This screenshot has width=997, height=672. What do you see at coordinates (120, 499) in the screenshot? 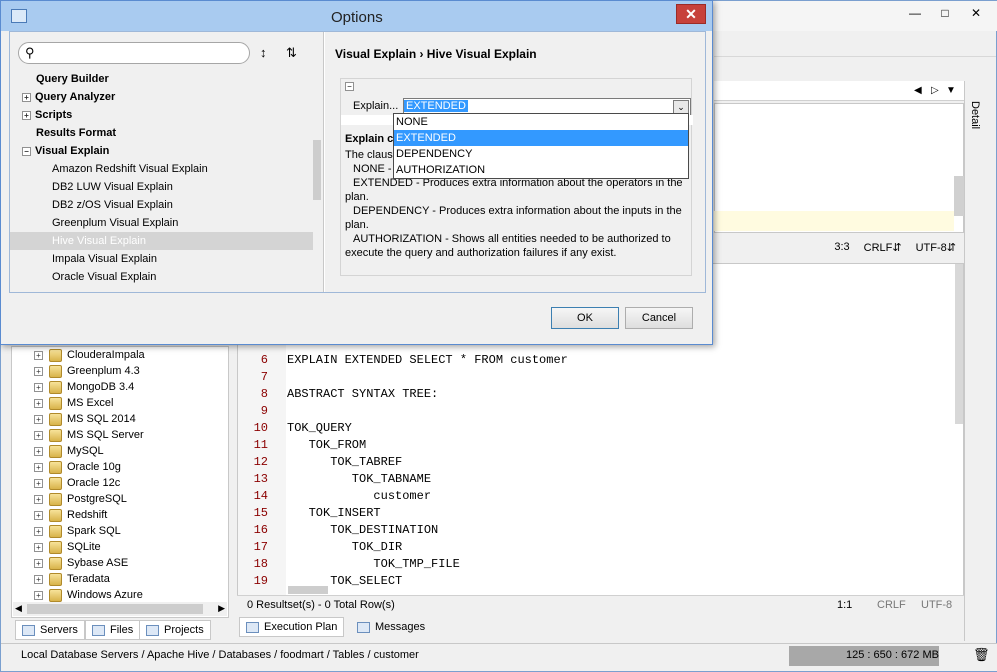
I see `server-tree-item: + PostgreSQL` at bounding box center [120, 499].